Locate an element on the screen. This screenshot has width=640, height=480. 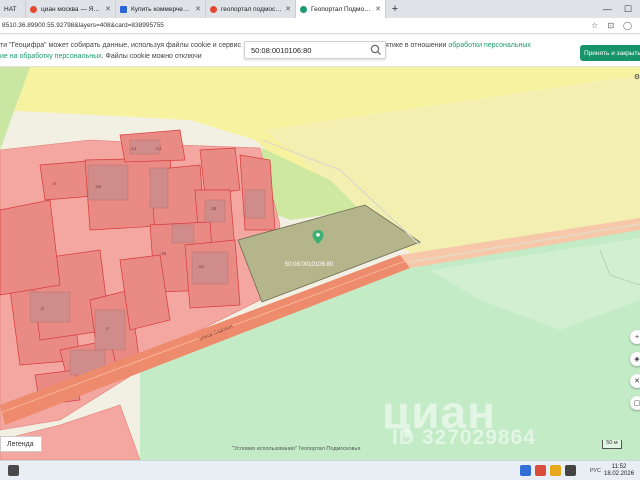
clock-time: 11:52 is located at coordinates (619, 467).